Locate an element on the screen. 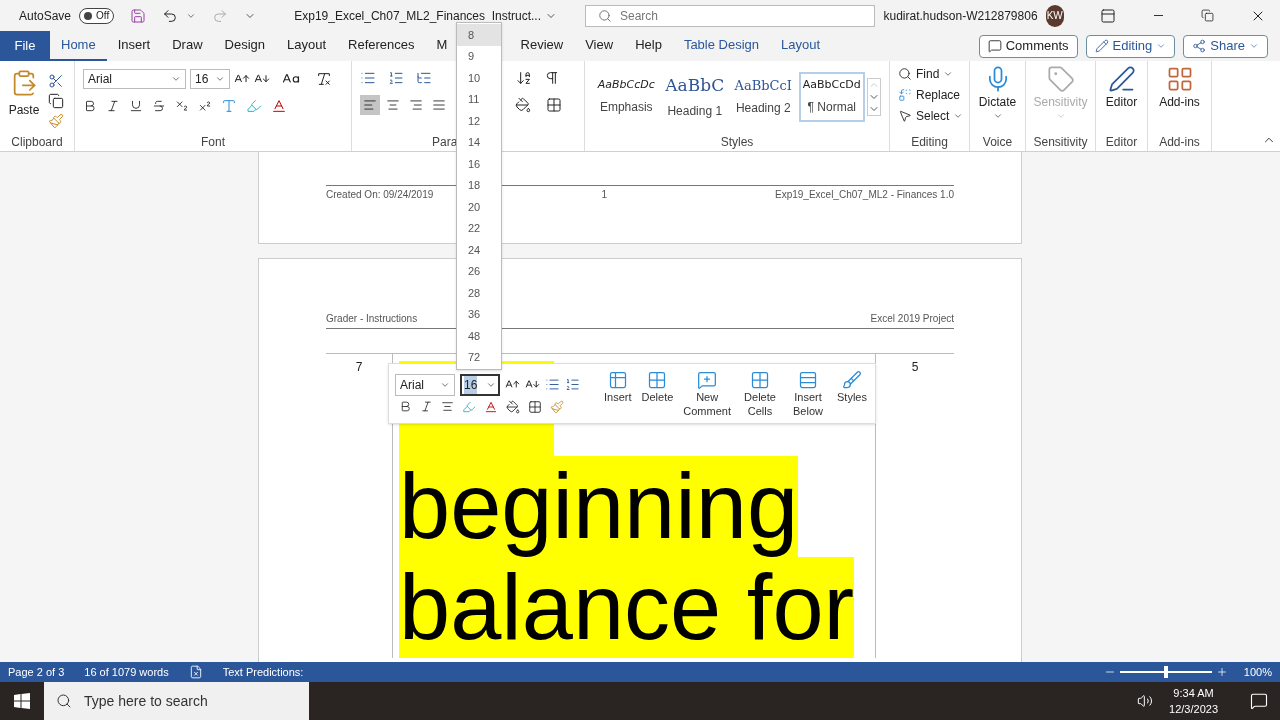  step-number: 7 is located at coordinates (359, 367).